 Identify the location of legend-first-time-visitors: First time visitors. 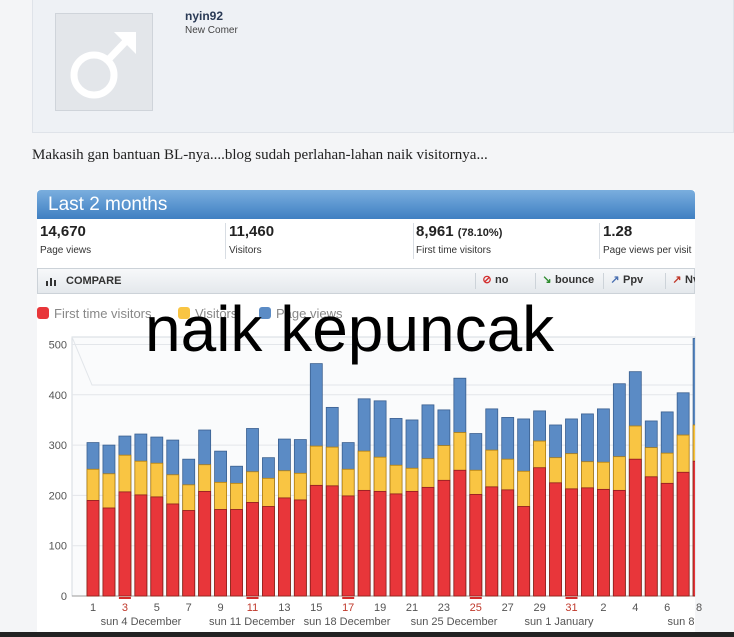
(94, 314).